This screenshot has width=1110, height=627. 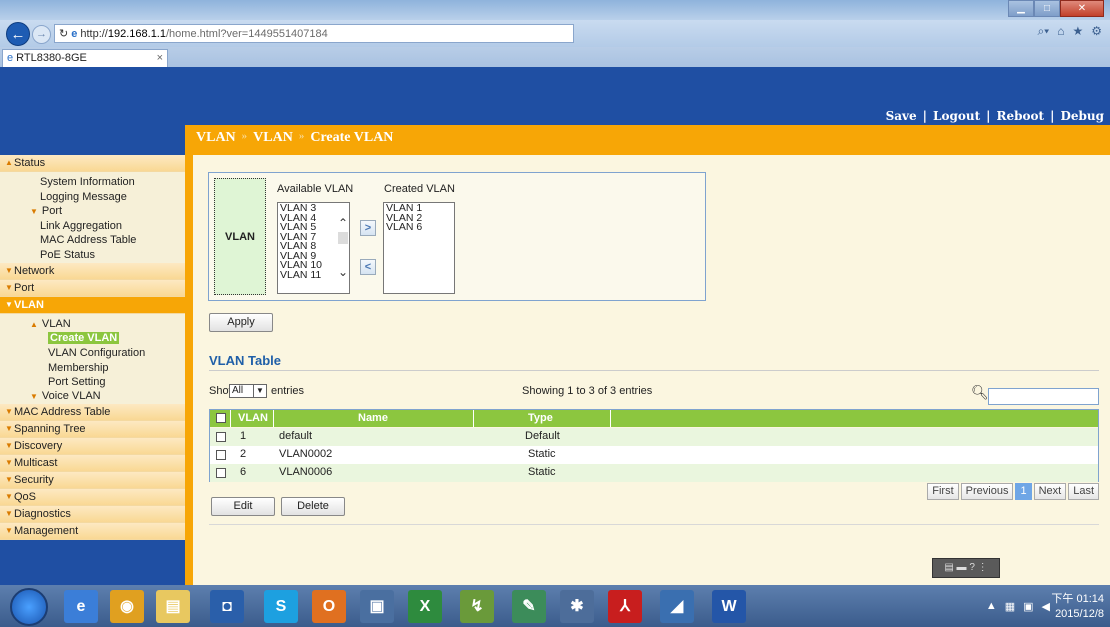 I want to click on help-toolbar-icon: ▤ ▬ ? ⋮, so click(x=966, y=568).